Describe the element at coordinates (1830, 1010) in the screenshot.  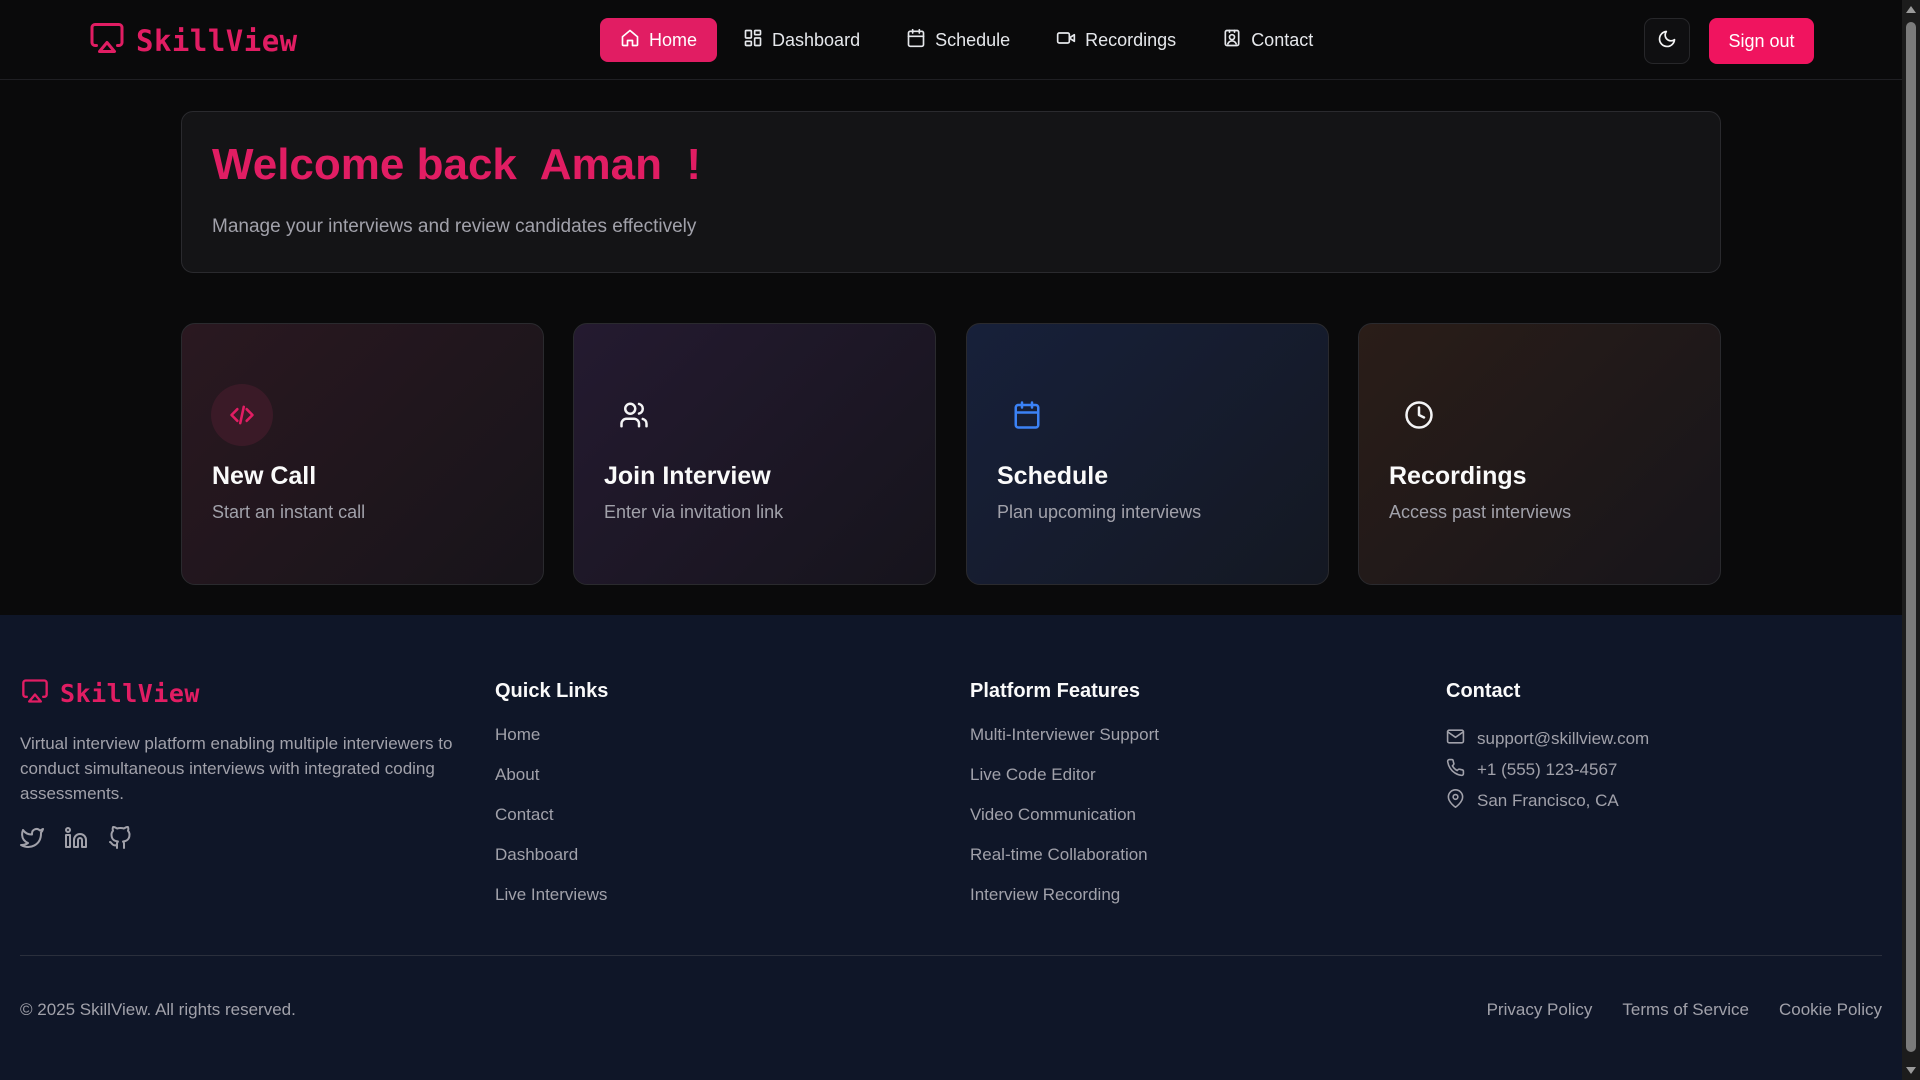
I see `cookie-policy-link: Cookie Policy` at that location.